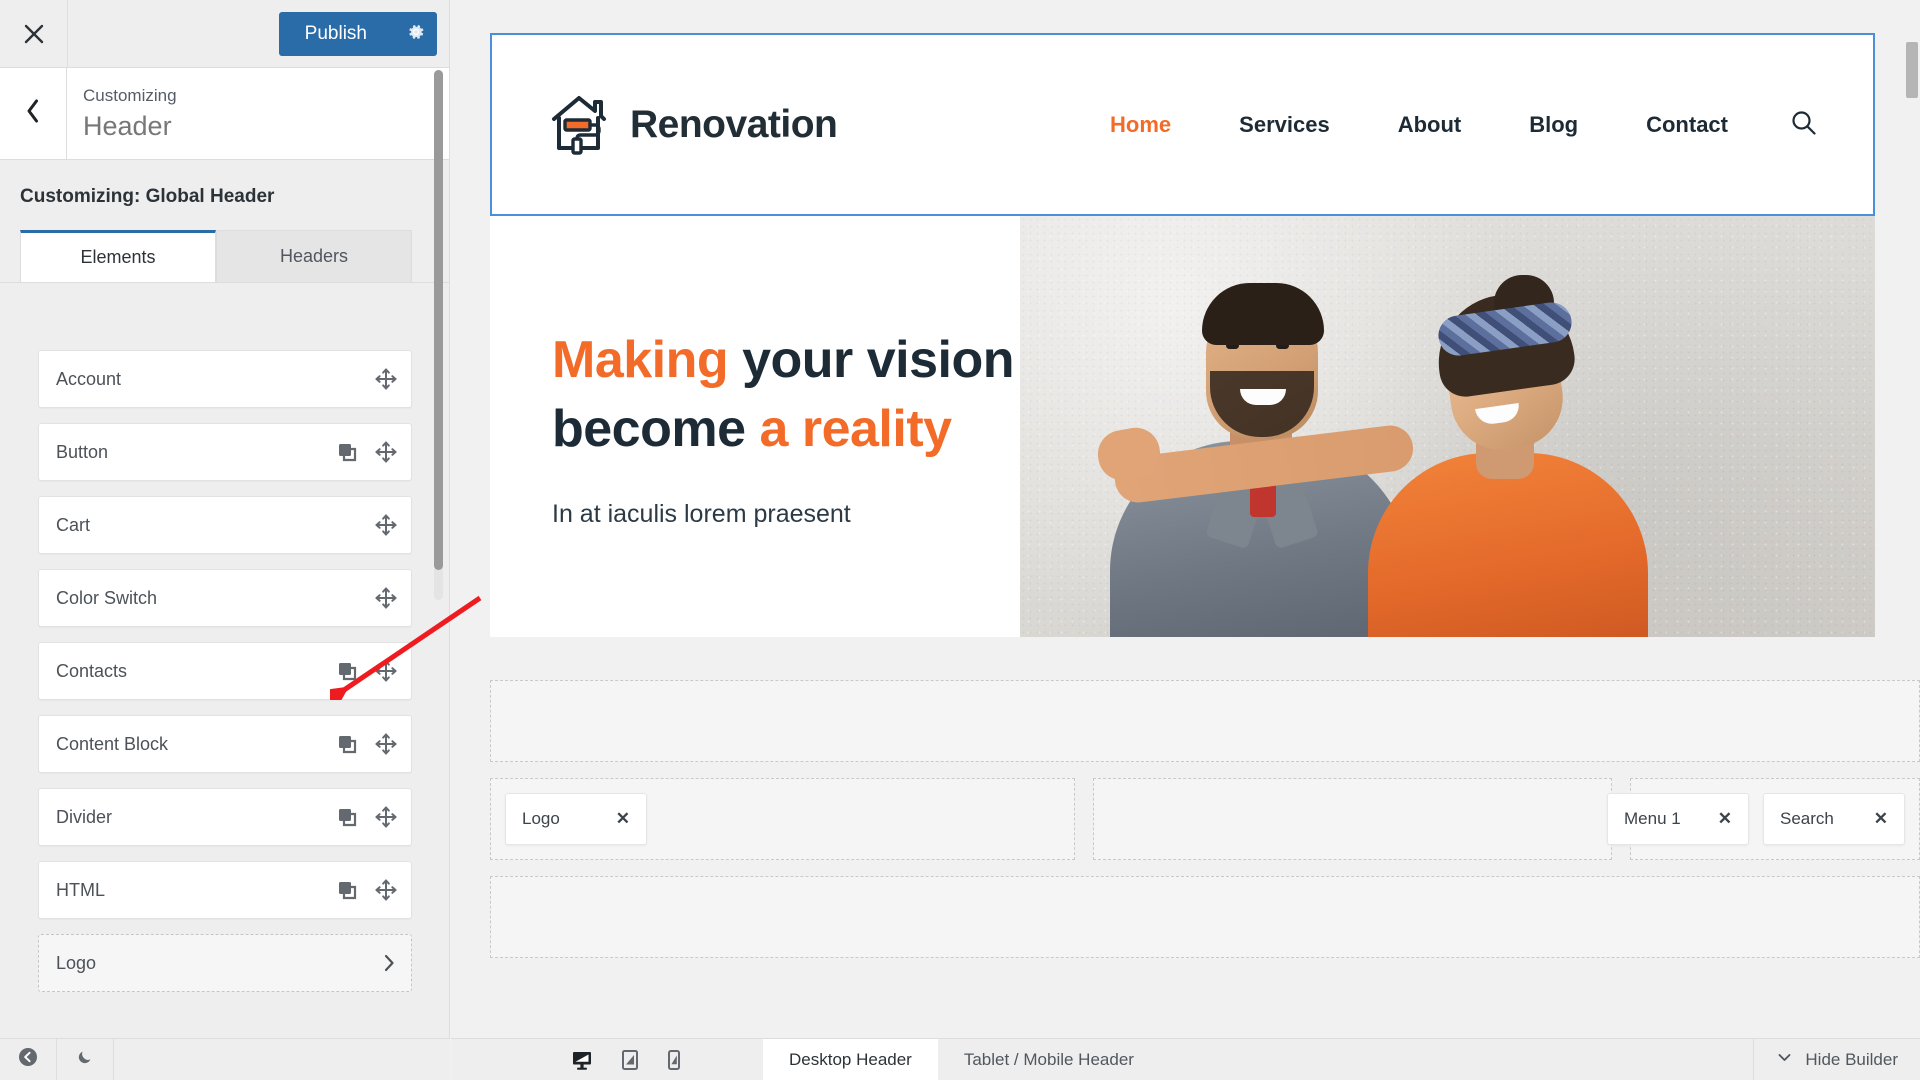  I want to click on moon-icon, so click(85, 1059).